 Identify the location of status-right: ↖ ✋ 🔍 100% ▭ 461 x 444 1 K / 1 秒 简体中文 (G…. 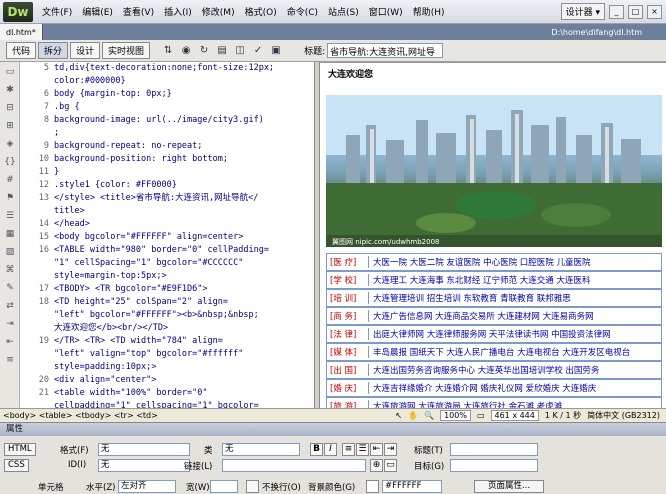
(530, 415).